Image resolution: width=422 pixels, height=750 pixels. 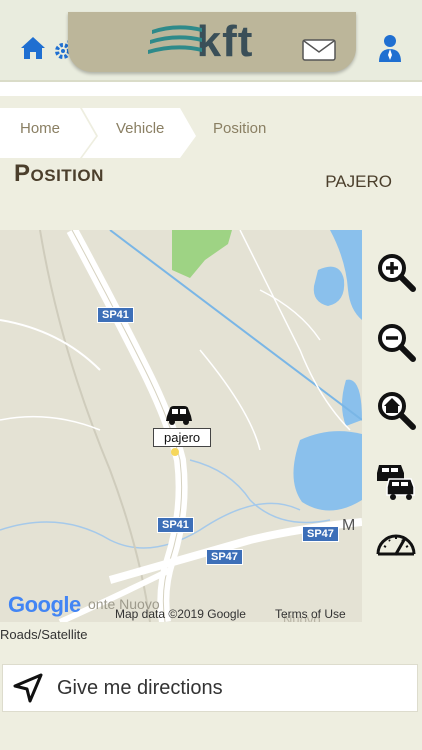 I want to click on breadcrumb-home: Home, so click(x=40, y=128).